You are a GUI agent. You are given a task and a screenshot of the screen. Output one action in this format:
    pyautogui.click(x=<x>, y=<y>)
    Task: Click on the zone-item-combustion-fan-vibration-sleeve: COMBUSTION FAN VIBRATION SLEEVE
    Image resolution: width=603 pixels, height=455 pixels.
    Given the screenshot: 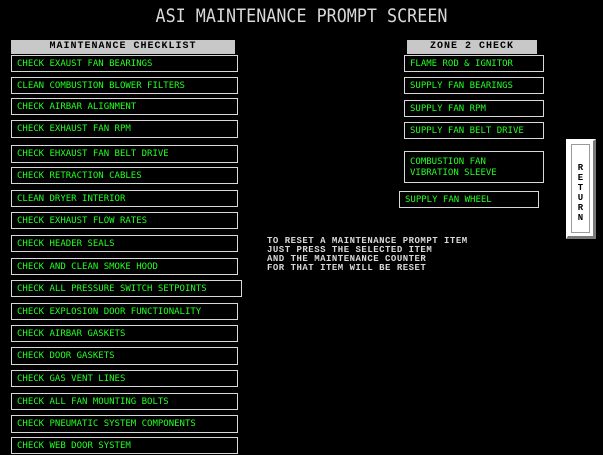 What is the action you would take?
    pyautogui.click(x=474, y=167)
    